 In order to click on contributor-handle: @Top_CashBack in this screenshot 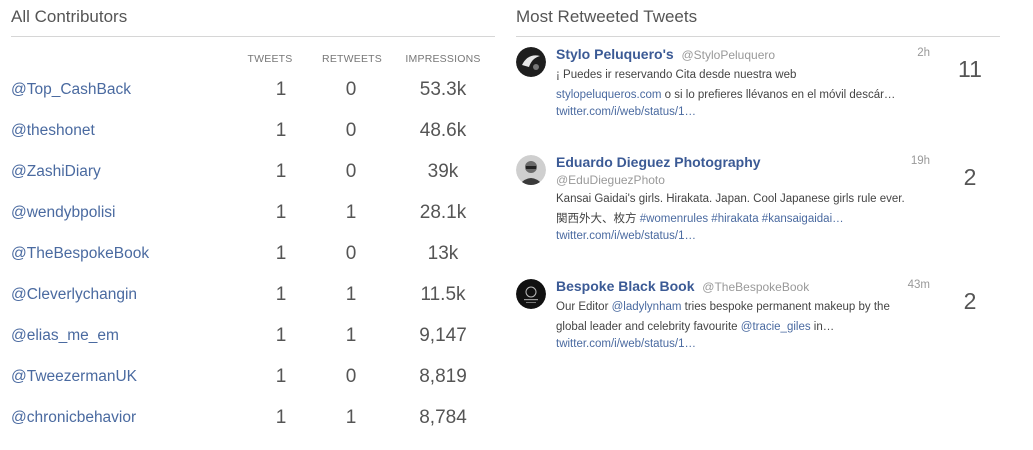, I will do `click(71, 90)`.